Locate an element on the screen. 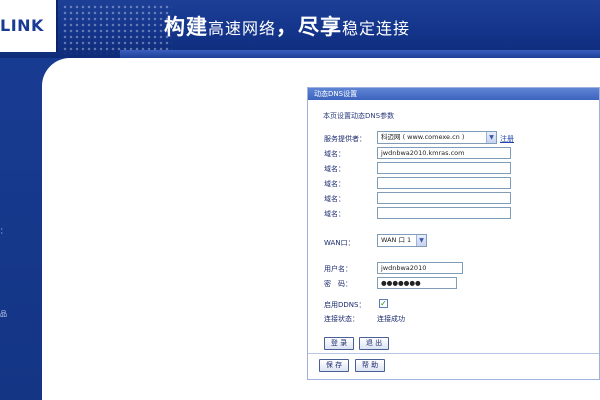  slogan-part3: 尽享 is located at coordinates (320, 27).